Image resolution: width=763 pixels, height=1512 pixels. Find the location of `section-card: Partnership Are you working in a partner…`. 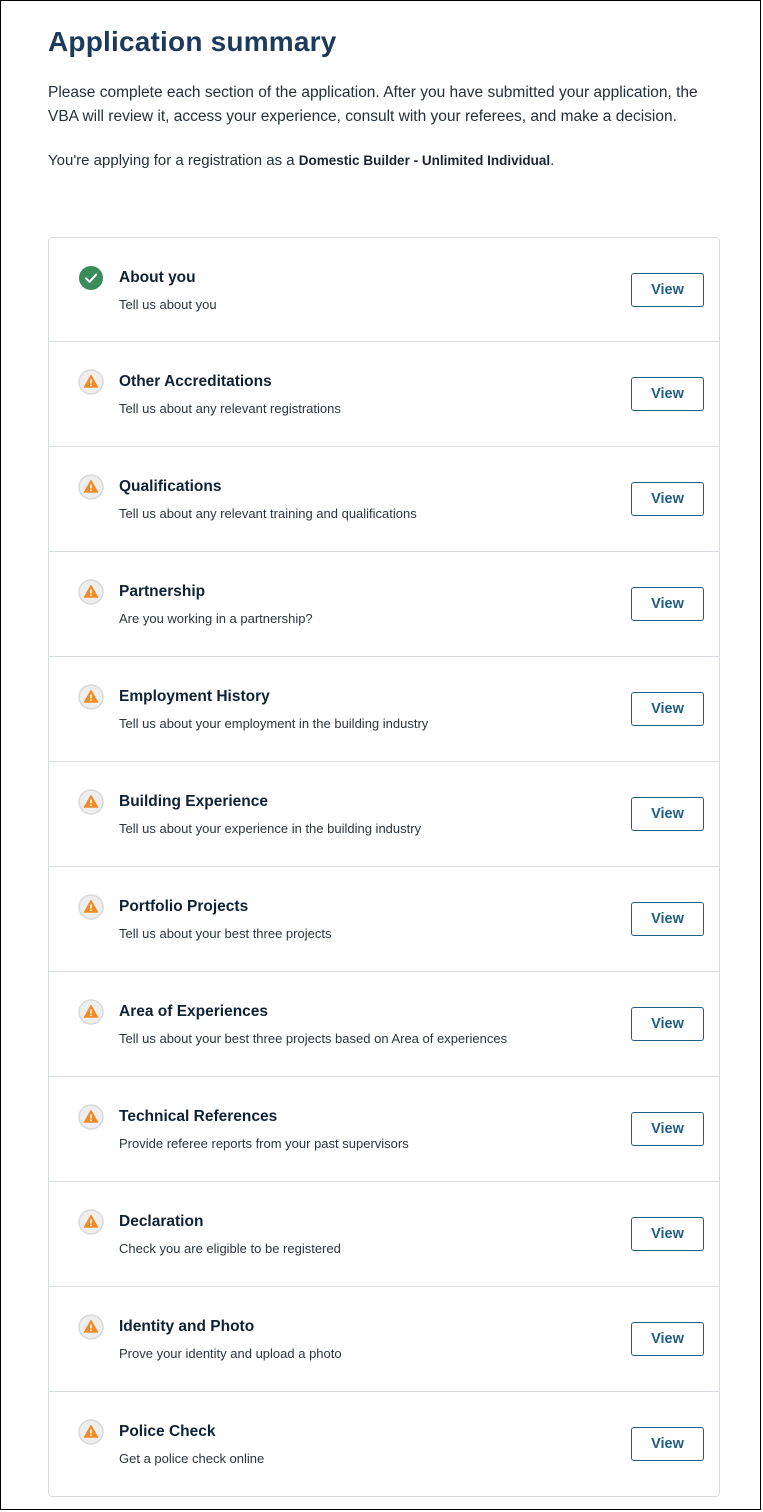

section-card: Partnership Are you working in a partner… is located at coordinates (384, 604).